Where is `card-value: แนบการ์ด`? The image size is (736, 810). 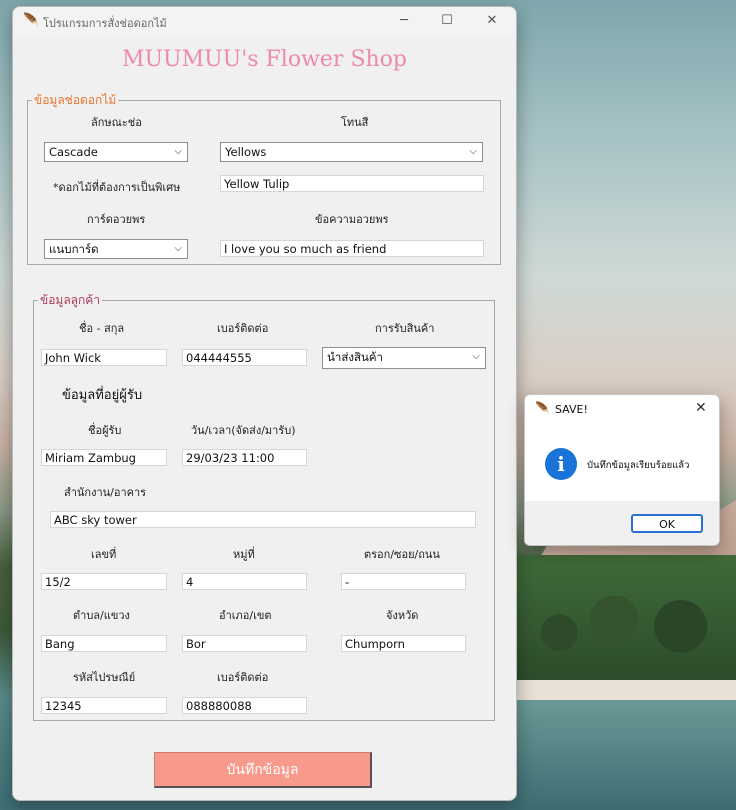
card-value: แนบการ์ด is located at coordinates (74, 249).